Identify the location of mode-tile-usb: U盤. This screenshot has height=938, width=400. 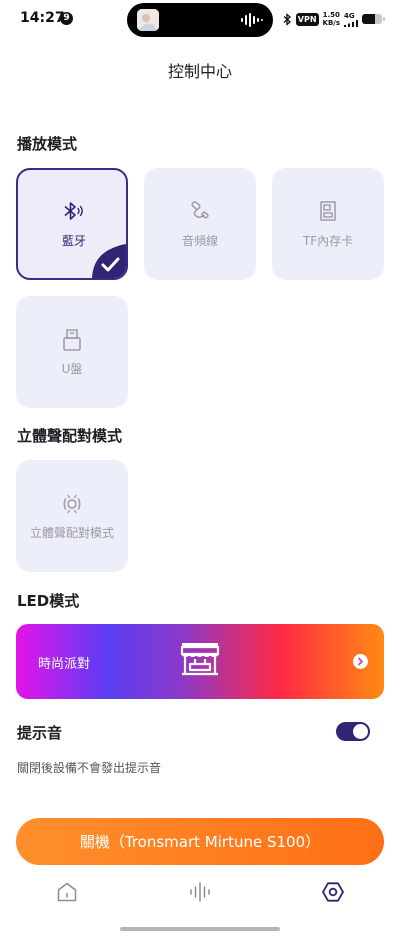
(72, 352).